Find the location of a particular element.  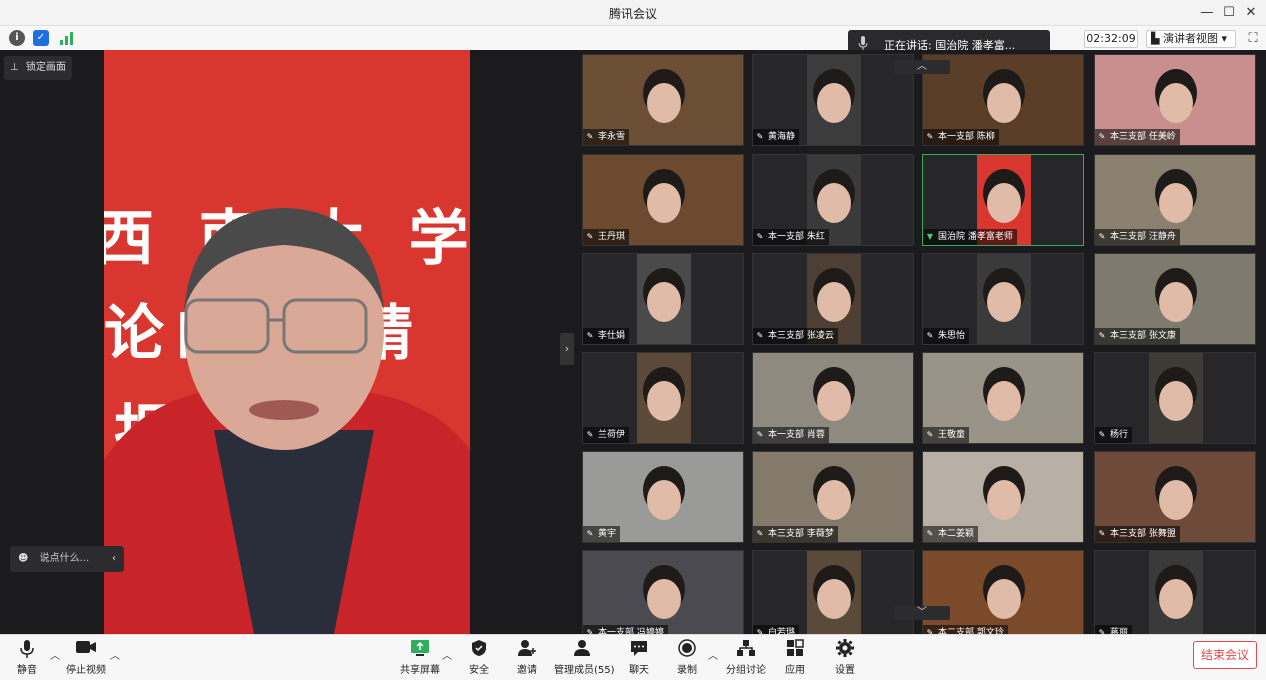

mute-label: 静音 is located at coordinates (27, 670).